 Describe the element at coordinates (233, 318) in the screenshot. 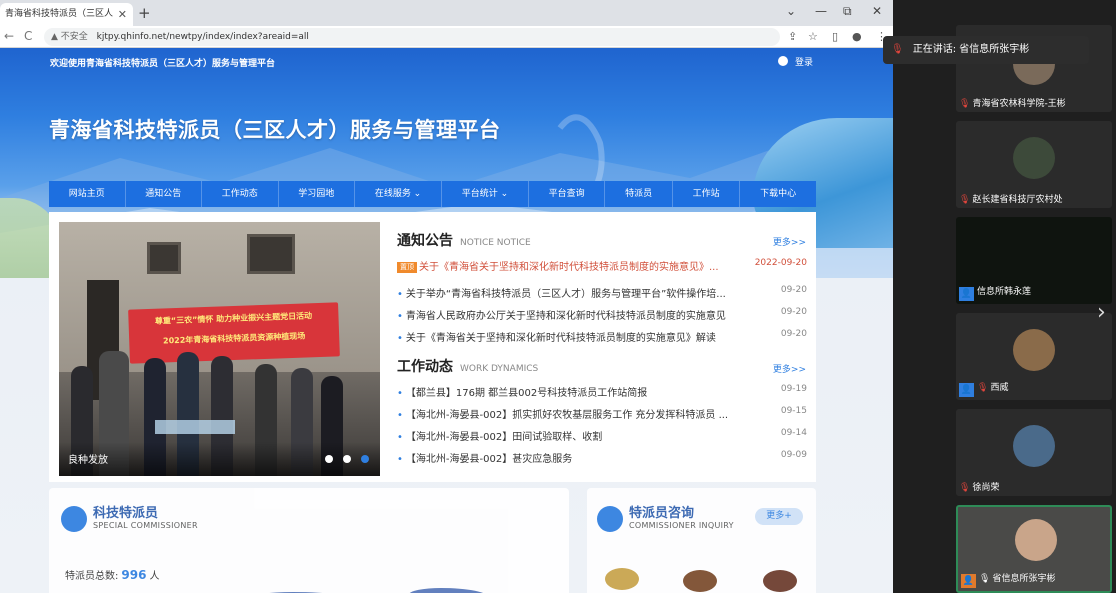

I see `event-banner-text: 尊重“三农”情怀 助力种业振兴主题党日活动` at that location.